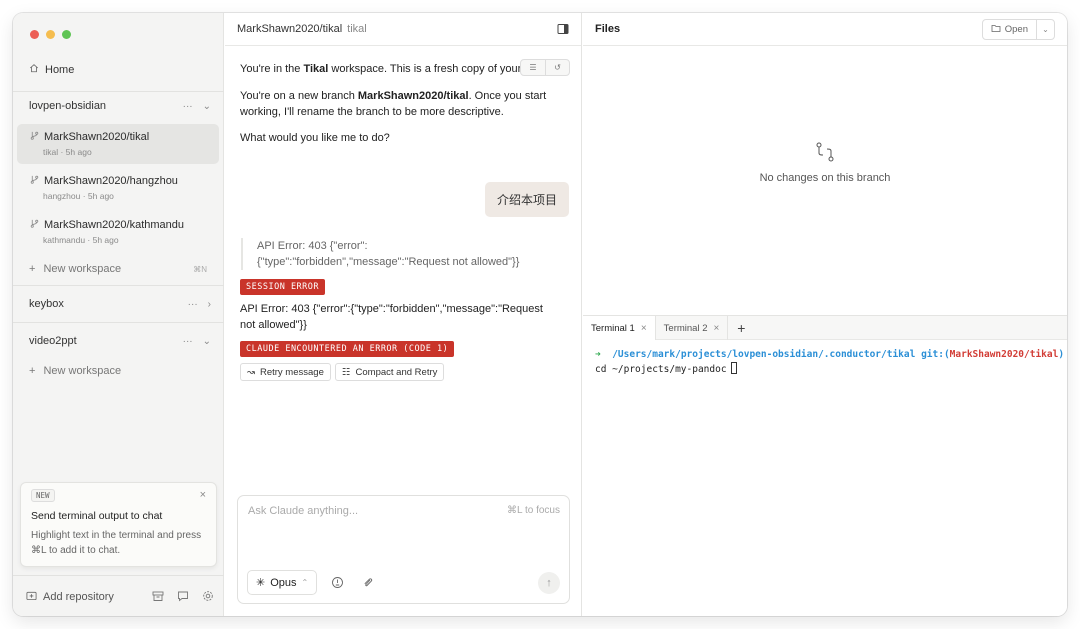 The image size is (1080, 629). I want to click on add-repository-button: Add repository, so click(70, 597).